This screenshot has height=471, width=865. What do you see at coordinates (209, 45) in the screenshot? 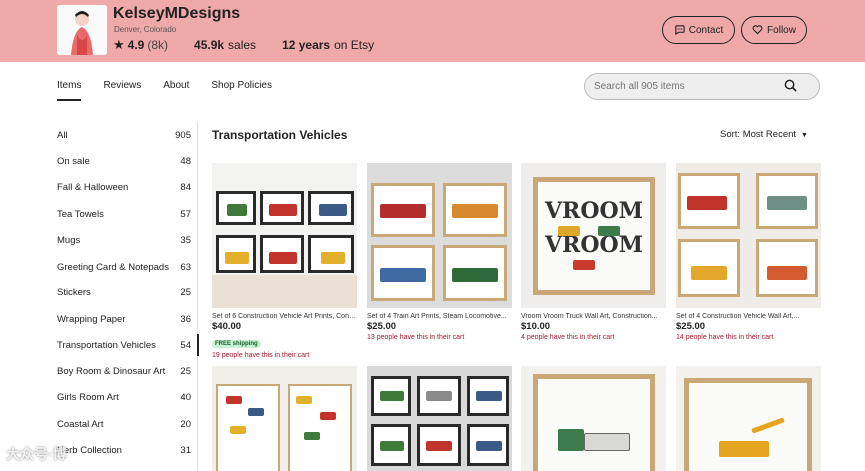
I see `sales-count: 45.9k` at bounding box center [209, 45].